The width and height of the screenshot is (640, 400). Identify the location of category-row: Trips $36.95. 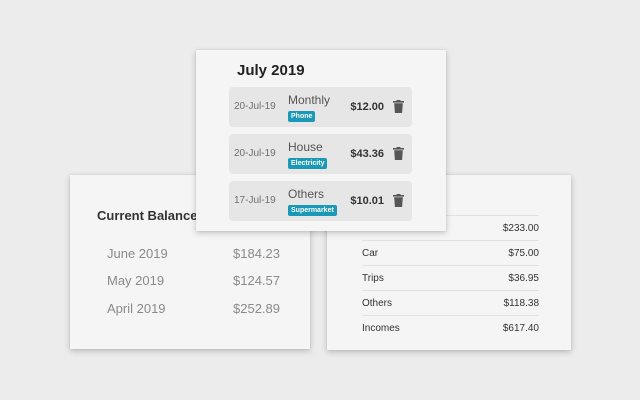
(450, 278).